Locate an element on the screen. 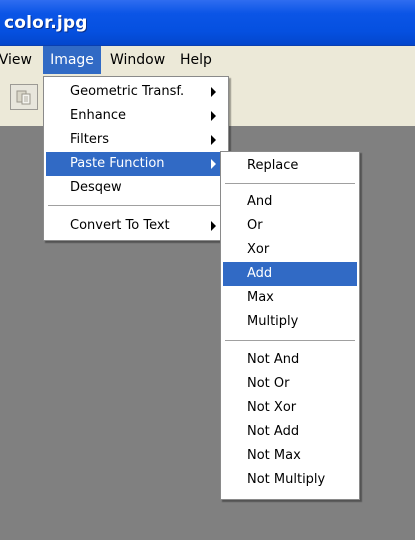 This screenshot has height=540, width=415. menu-image: Image is located at coordinates (72, 60).